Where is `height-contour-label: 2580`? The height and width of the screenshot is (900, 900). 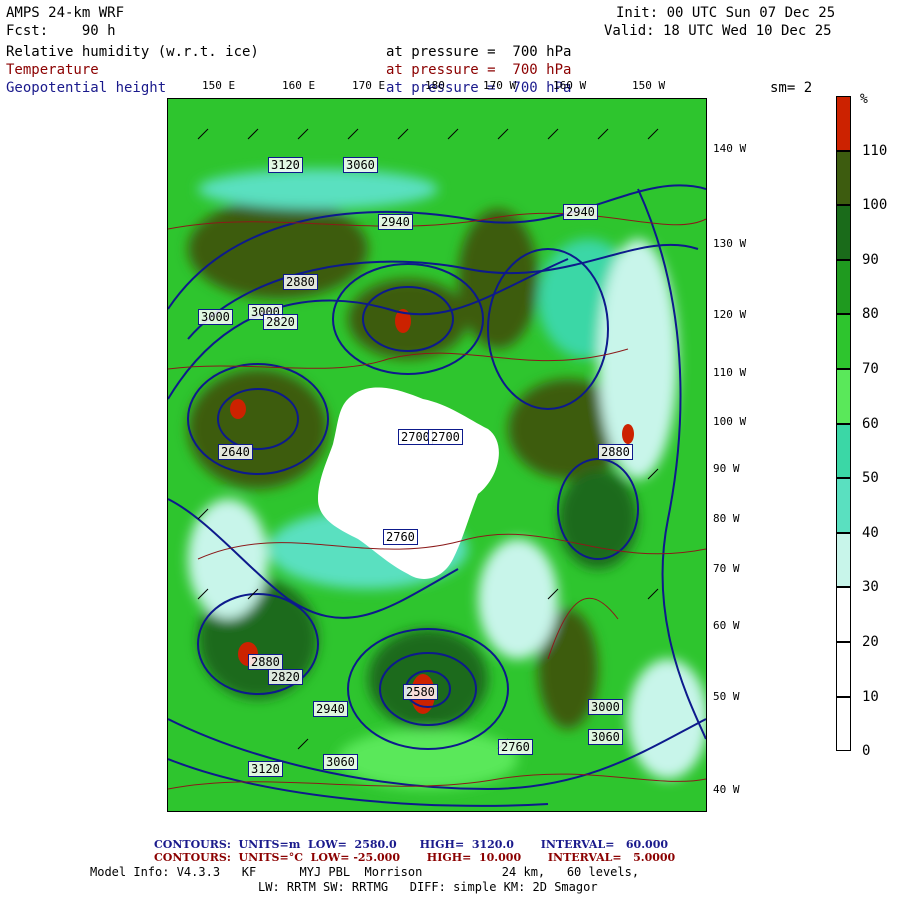
height-contour-label: 2580 is located at coordinates (420, 692).